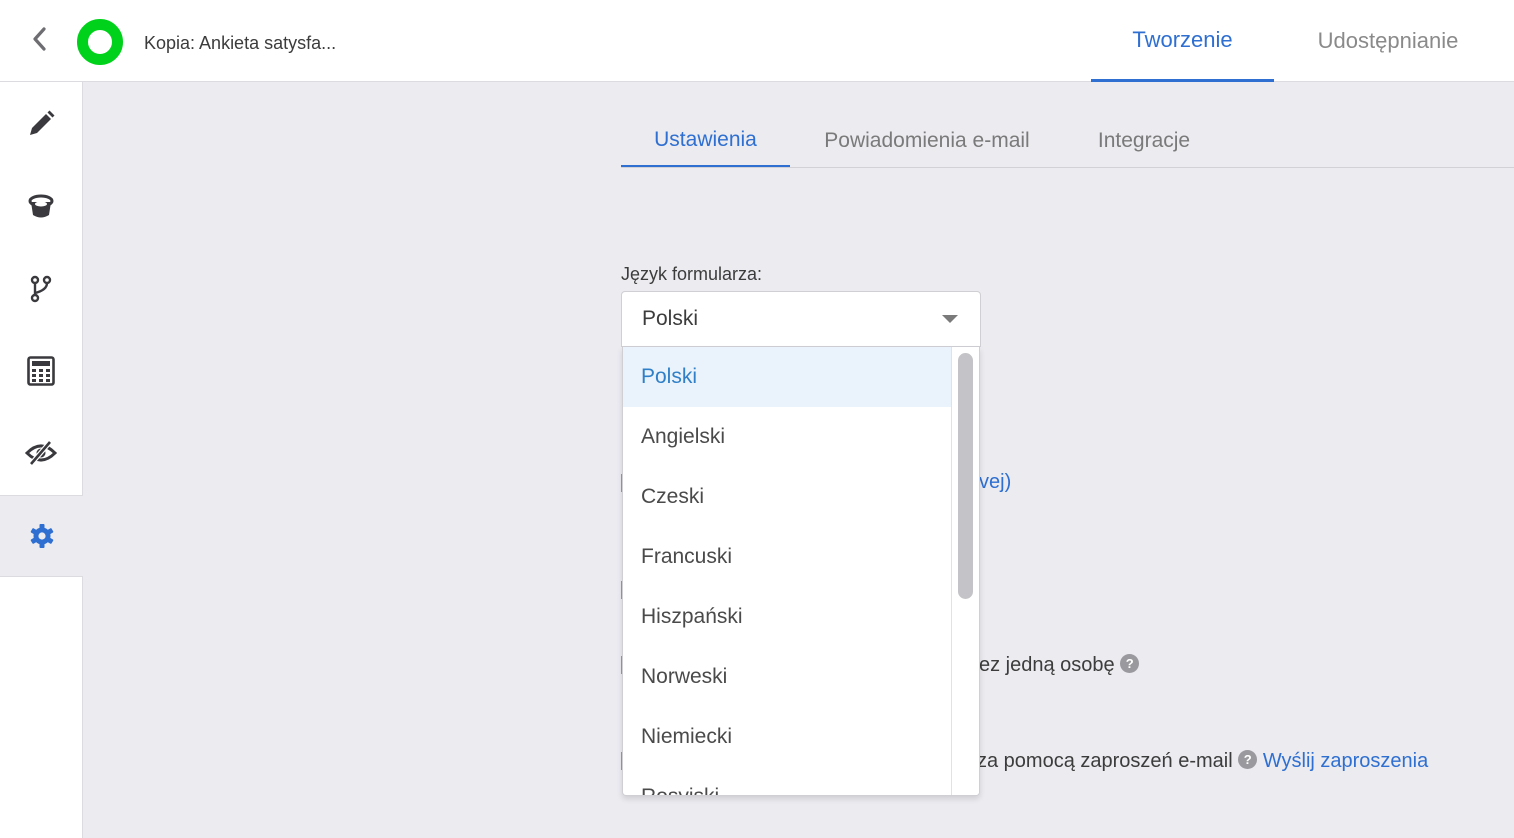 This screenshot has height=838, width=1514. Describe the element at coordinates (1144, 141) in the screenshot. I see `subtab-integracje: Integracje` at that location.